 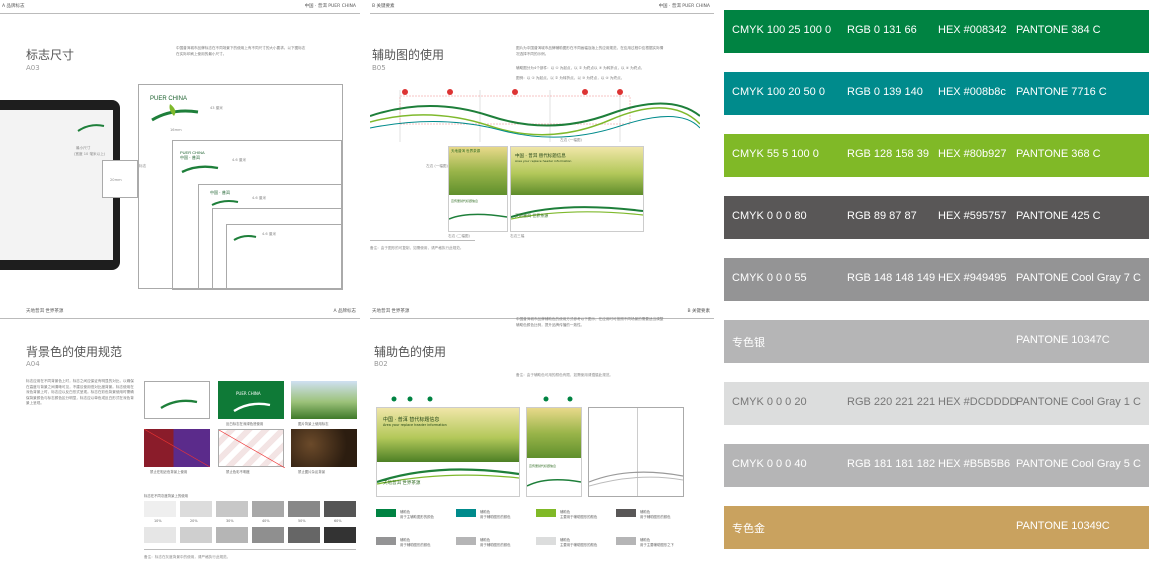 I want to click on label-left-1: 左边 (一幅图), so click(x=437, y=166).